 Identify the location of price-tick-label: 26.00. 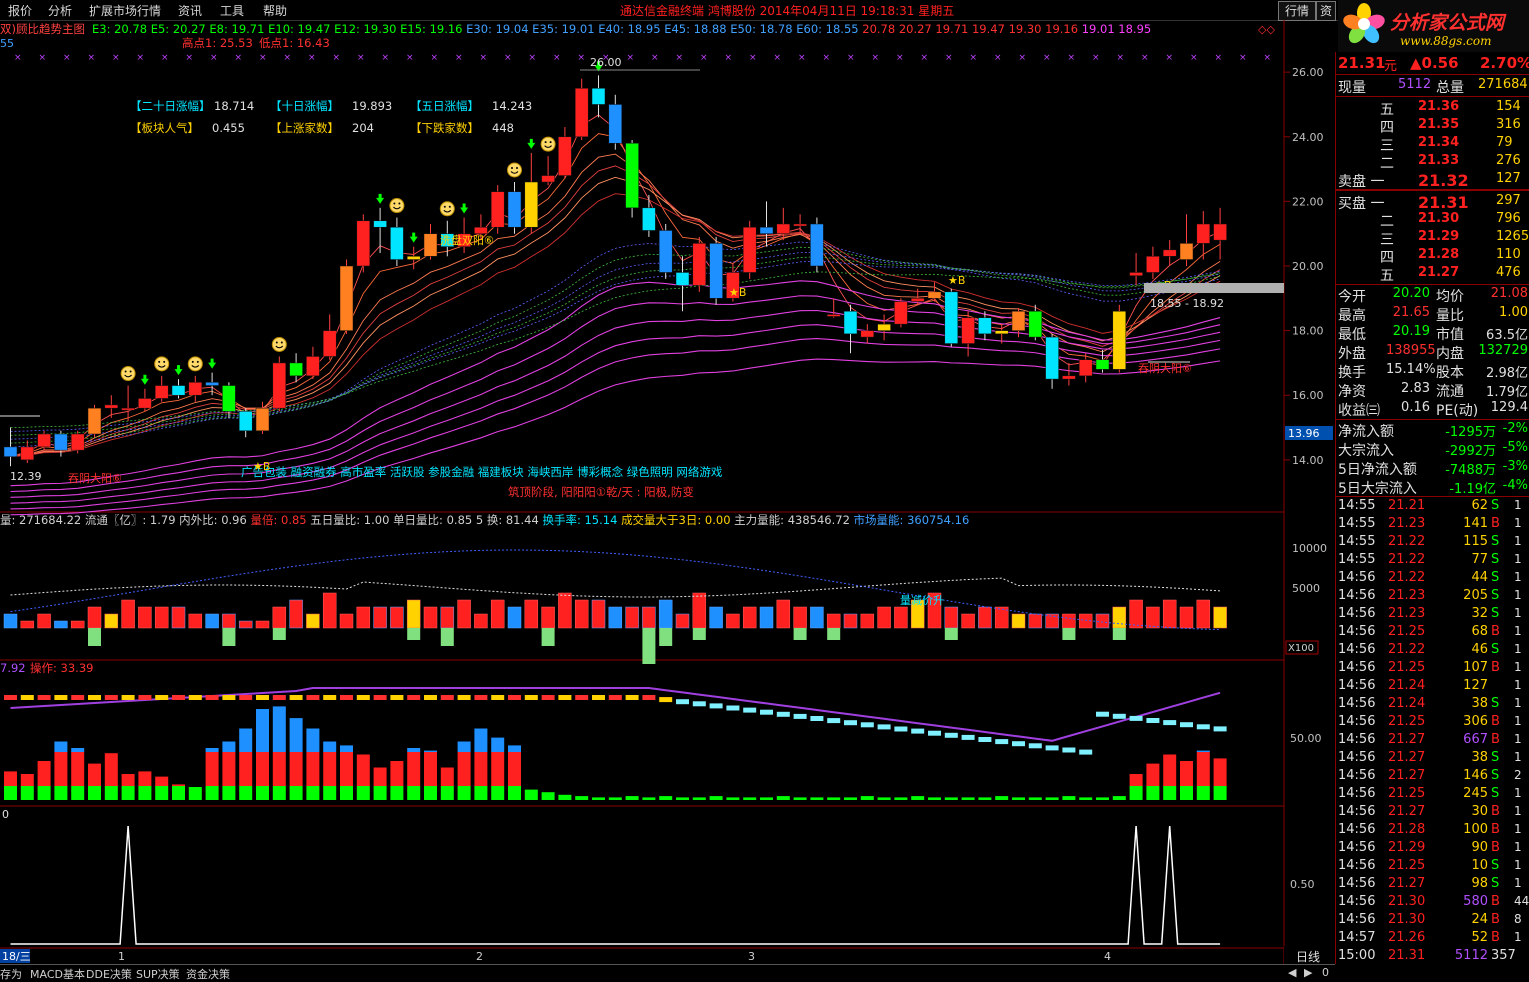
(1308, 72).